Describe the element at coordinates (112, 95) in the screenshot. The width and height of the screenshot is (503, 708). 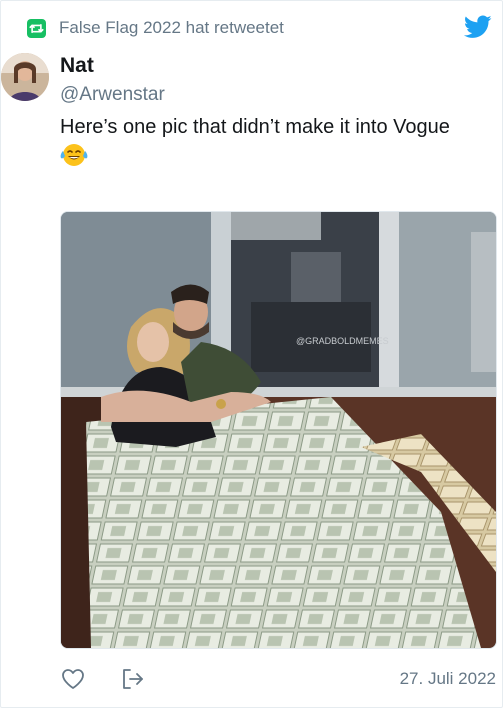
I see `author-handle: @Arwenstar` at that location.